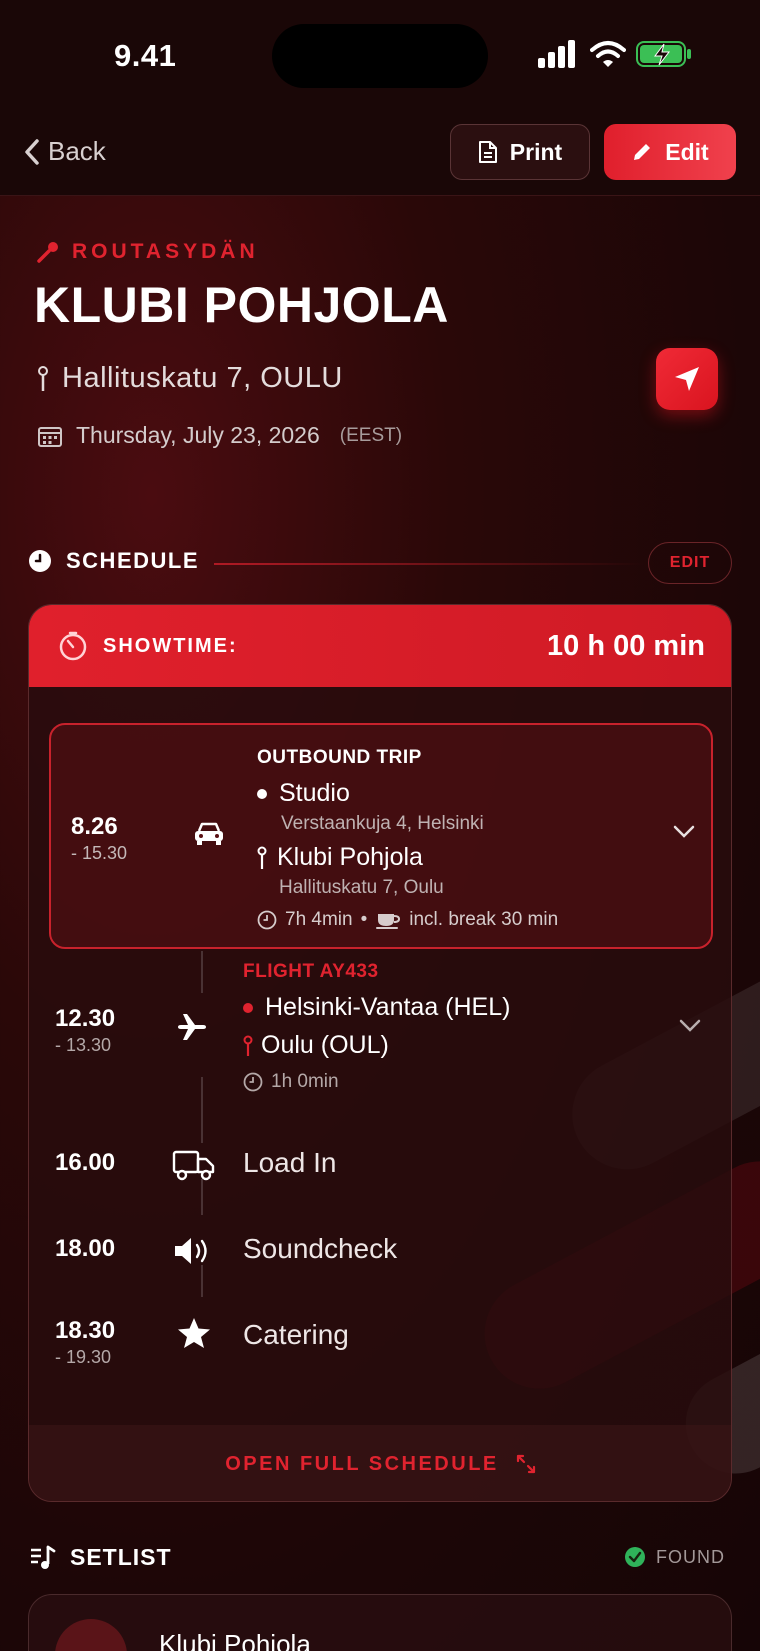  What do you see at coordinates (687, 151) in the screenshot?
I see `edit-label: Edit` at bounding box center [687, 151].